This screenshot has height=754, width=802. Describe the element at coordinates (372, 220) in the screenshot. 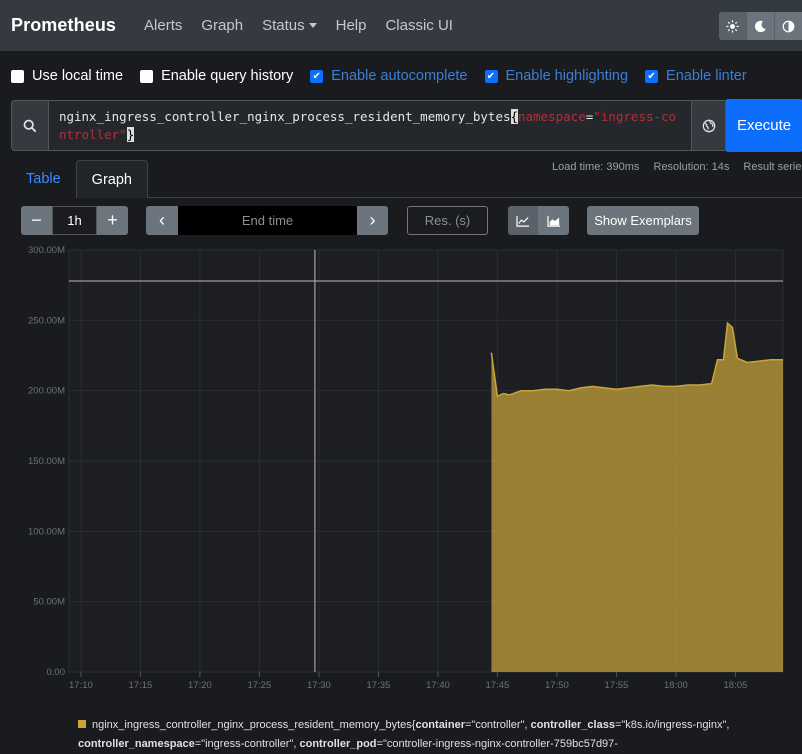

I see `chevron-right-icon: ›` at that location.